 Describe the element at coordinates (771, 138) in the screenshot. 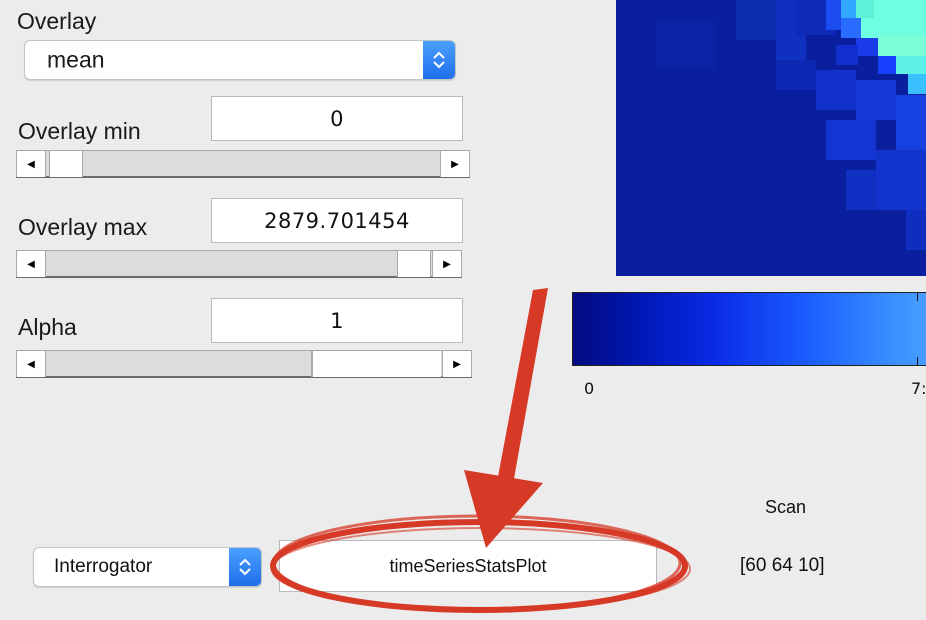

I see `overlay-heatmap-image` at that location.